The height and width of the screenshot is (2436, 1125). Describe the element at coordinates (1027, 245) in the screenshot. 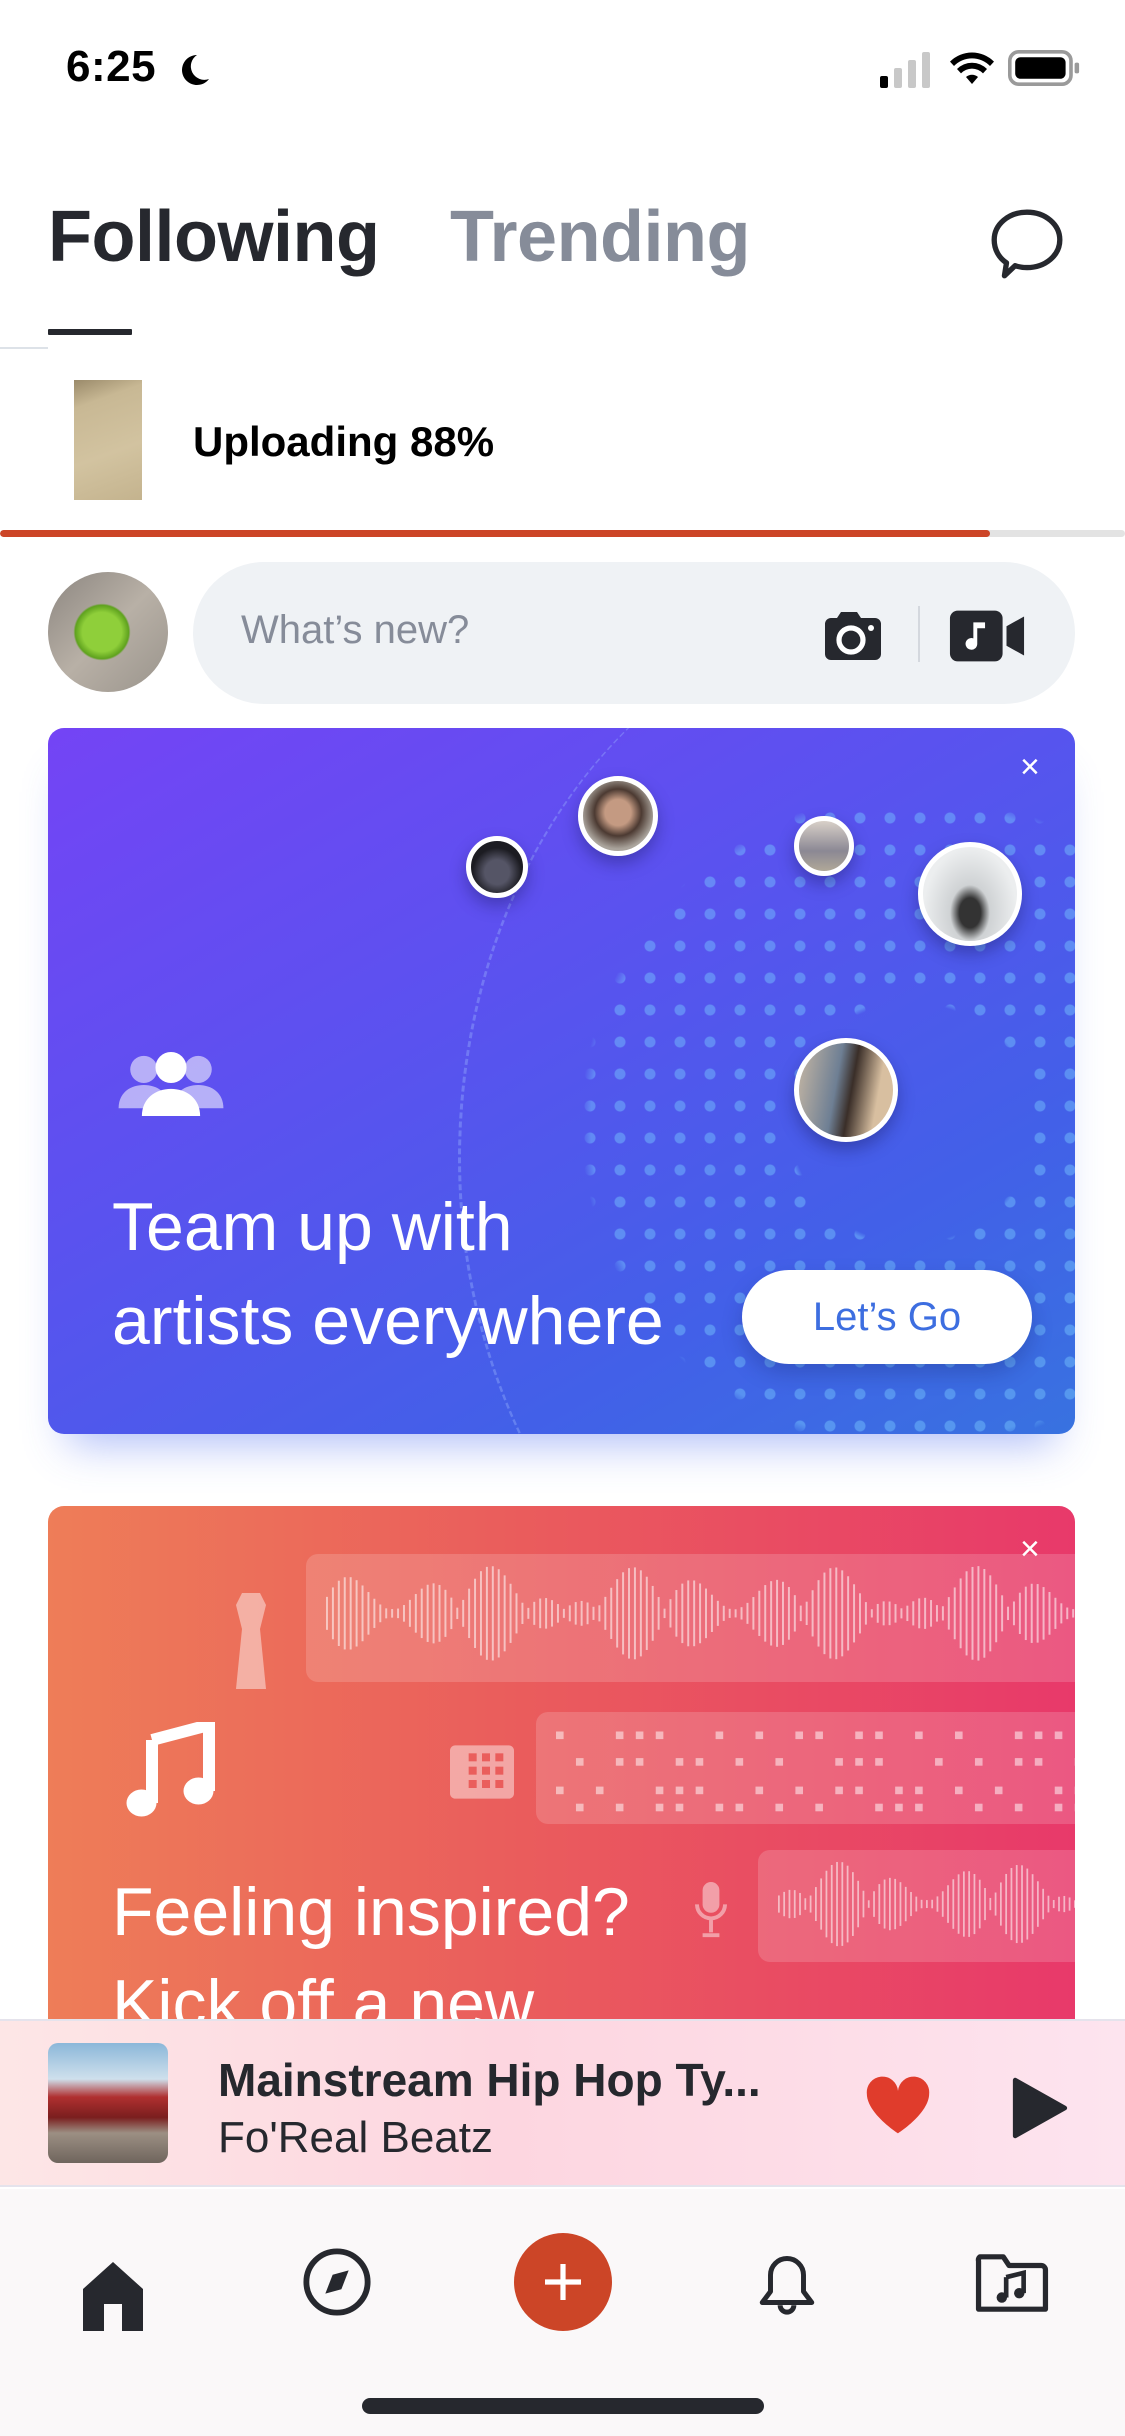

I see `chat-bubble-icon` at that location.